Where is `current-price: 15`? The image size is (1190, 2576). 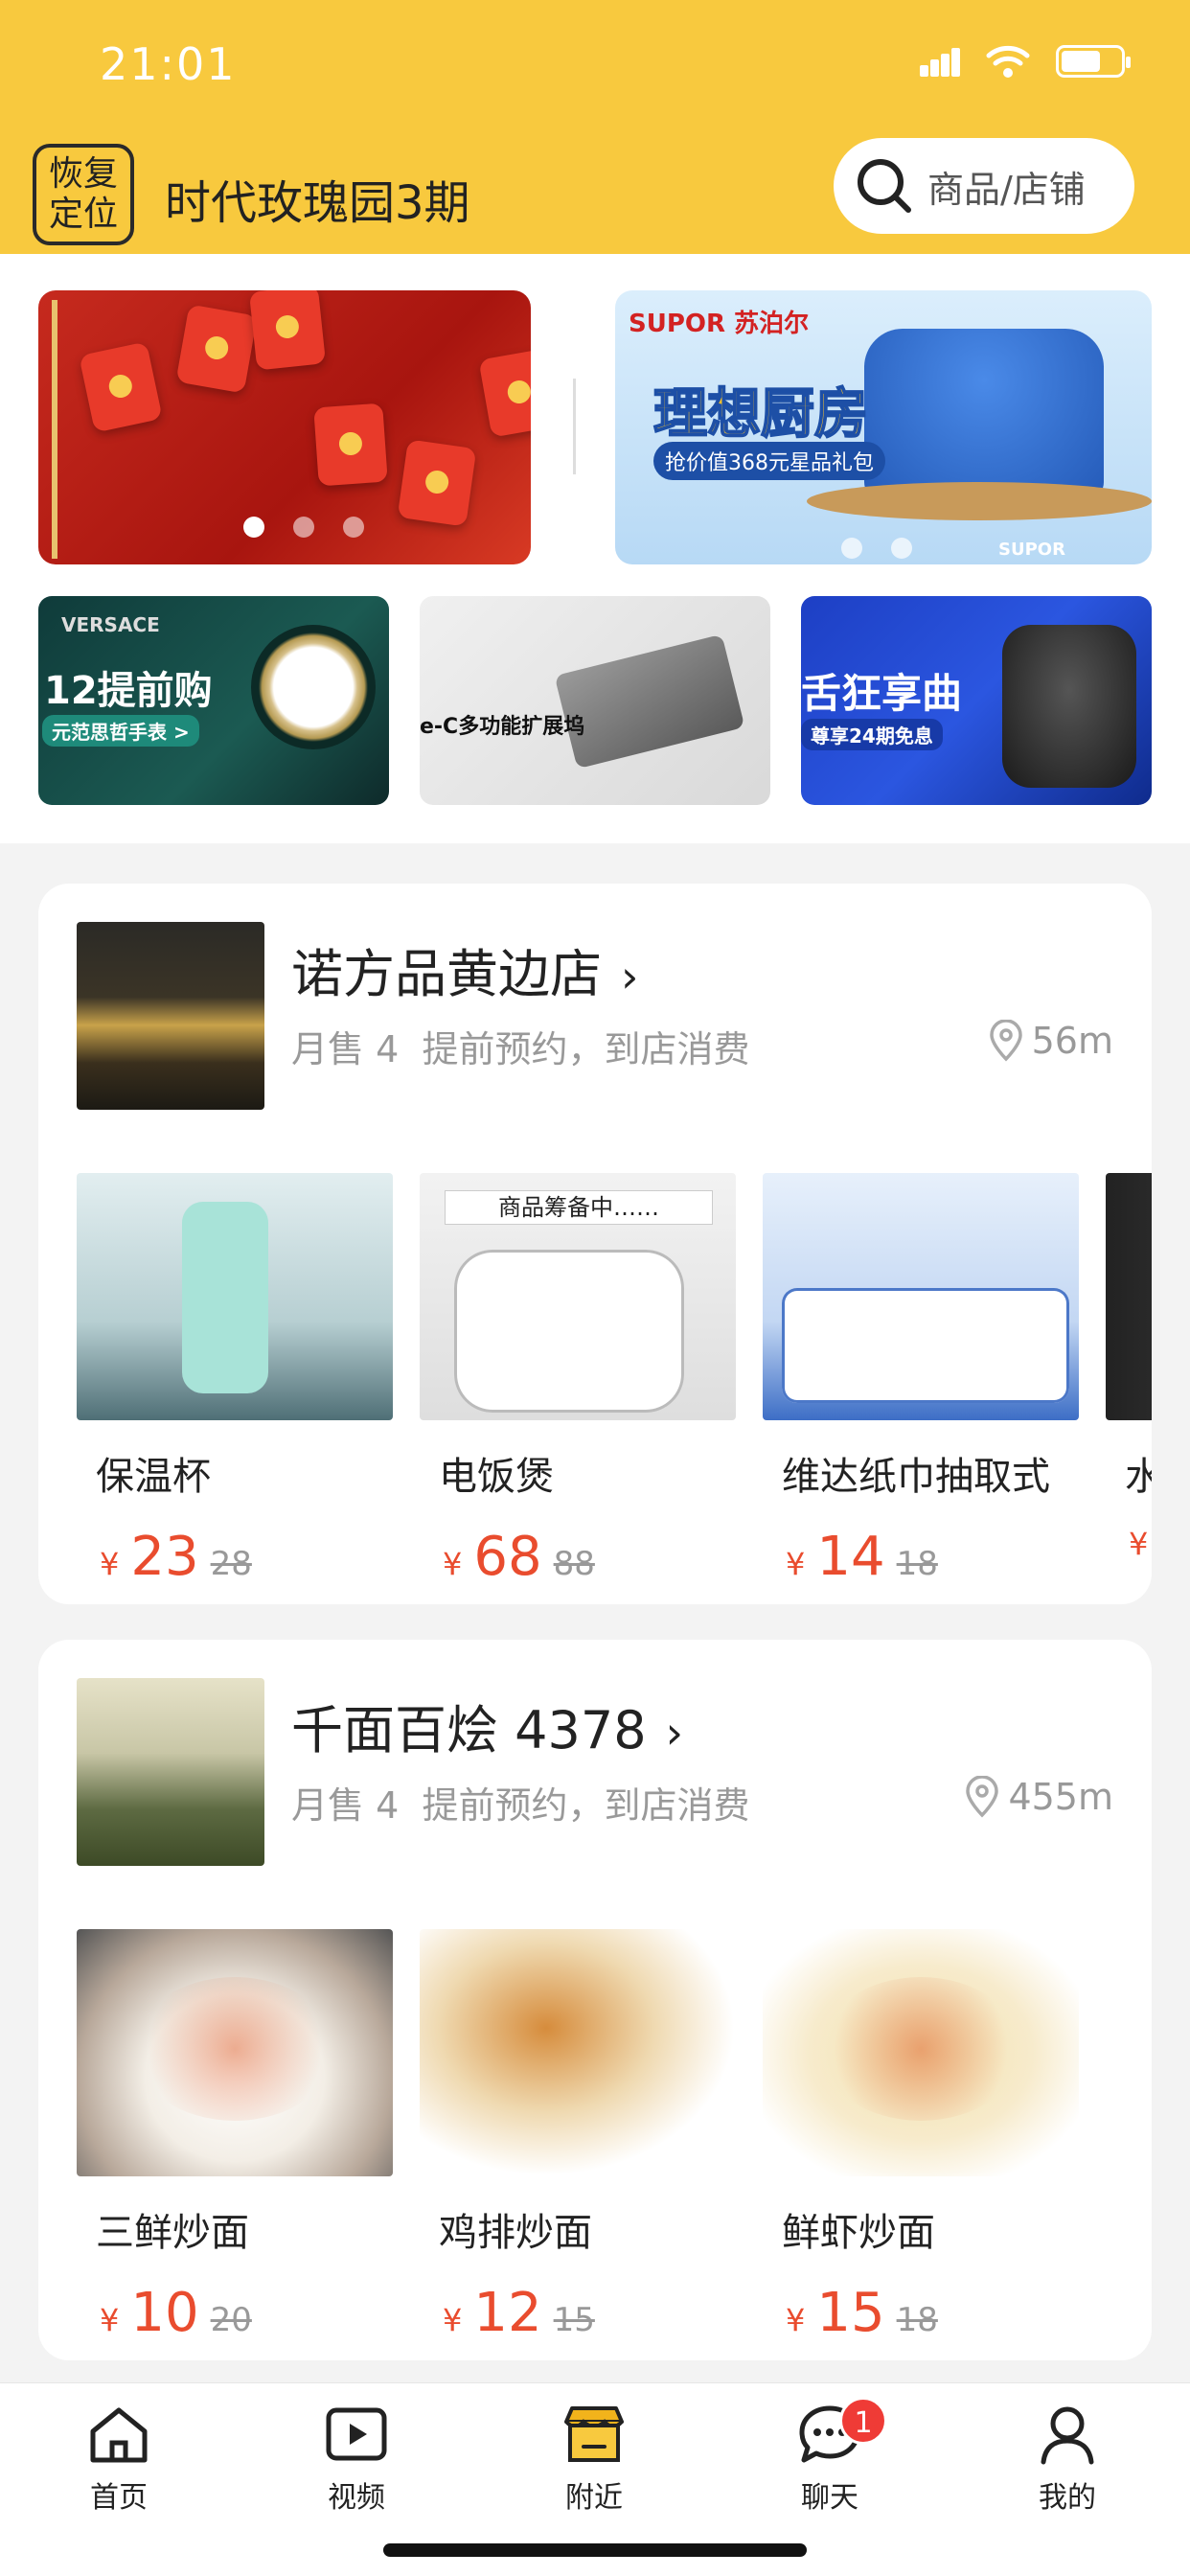 current-price: 15 is located at coordinates (851, 2313).